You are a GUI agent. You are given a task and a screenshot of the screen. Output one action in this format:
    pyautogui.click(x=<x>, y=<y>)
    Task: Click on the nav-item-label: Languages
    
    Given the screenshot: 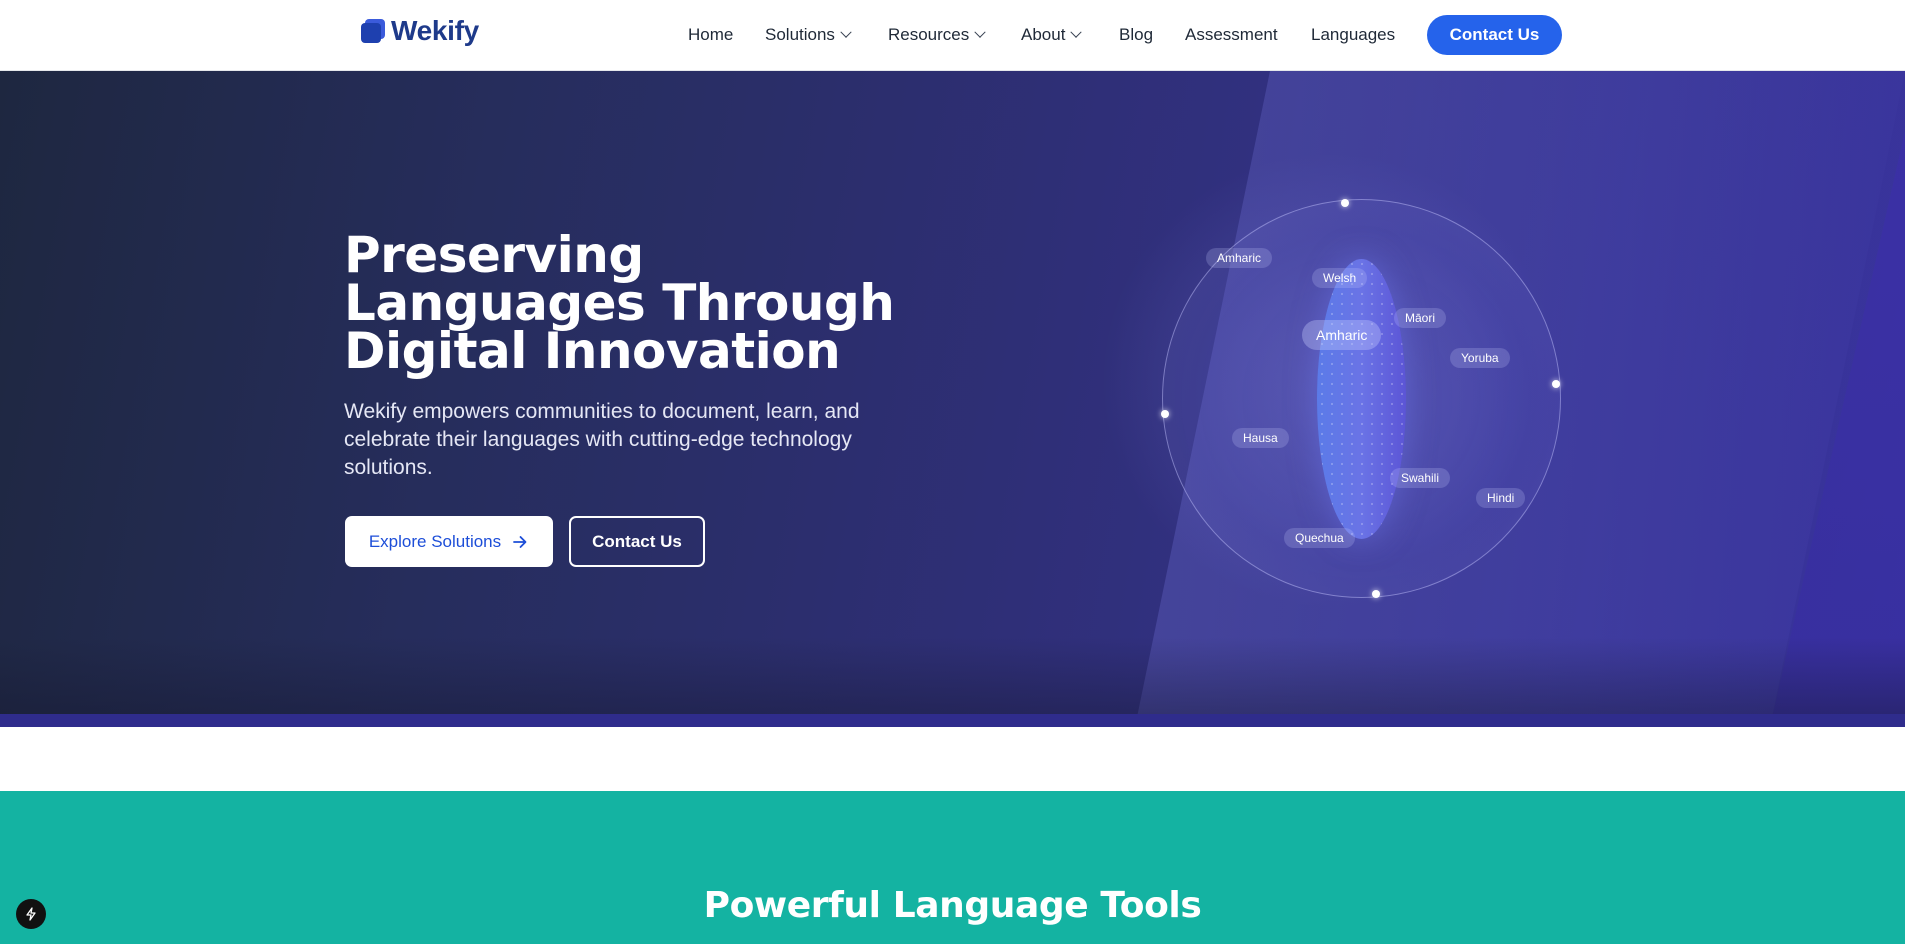 What is the action you would take?
    pyautogui.click(x=1353, y=34)
    